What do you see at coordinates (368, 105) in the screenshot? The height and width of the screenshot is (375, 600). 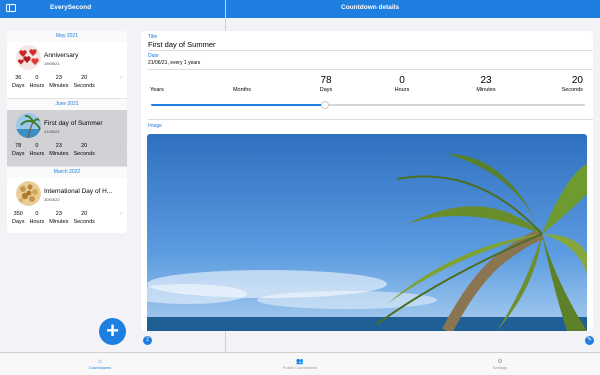 I see `unit-slider` at bounding box center [368, 105].